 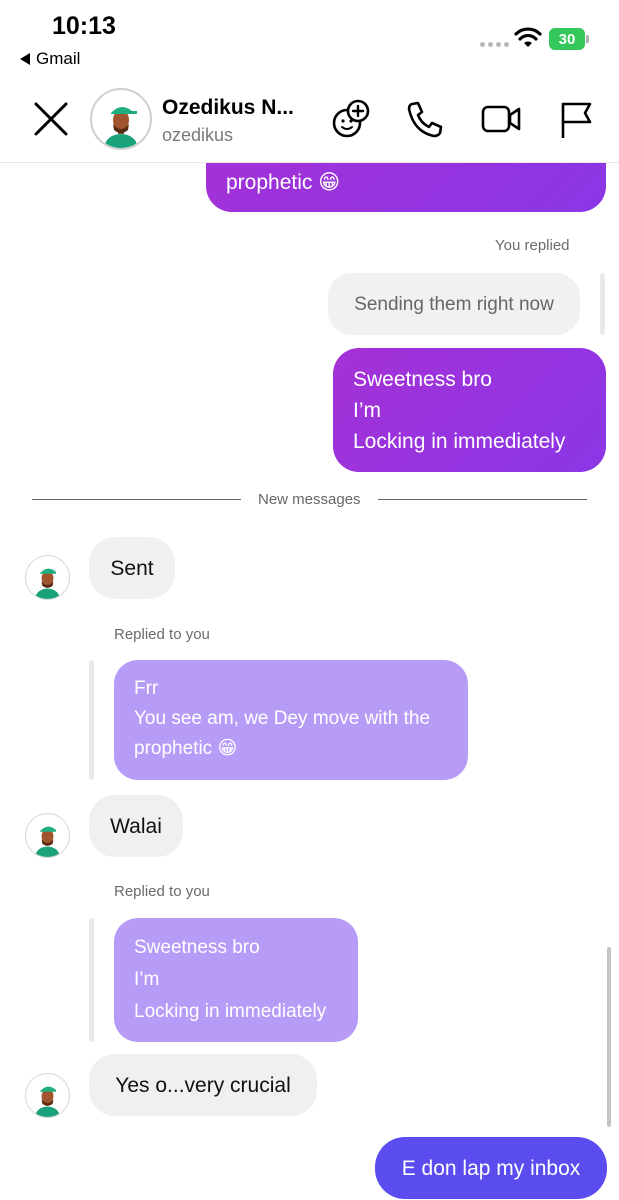 What do you see at coordinates (84, 26) in the screenshot?
I see `clock: 10:13` at bounding box center [84, 26].